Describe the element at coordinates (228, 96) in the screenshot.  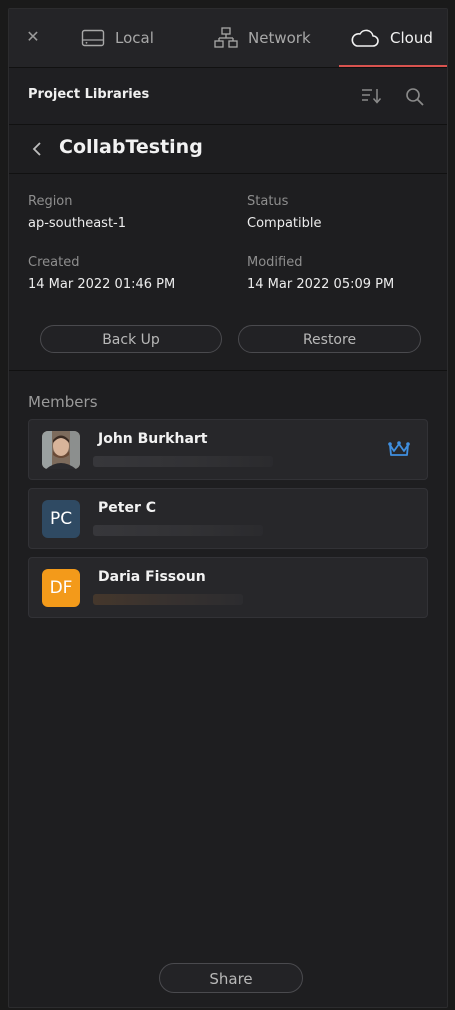
I see `panel-header: Project Libraries` at that location.